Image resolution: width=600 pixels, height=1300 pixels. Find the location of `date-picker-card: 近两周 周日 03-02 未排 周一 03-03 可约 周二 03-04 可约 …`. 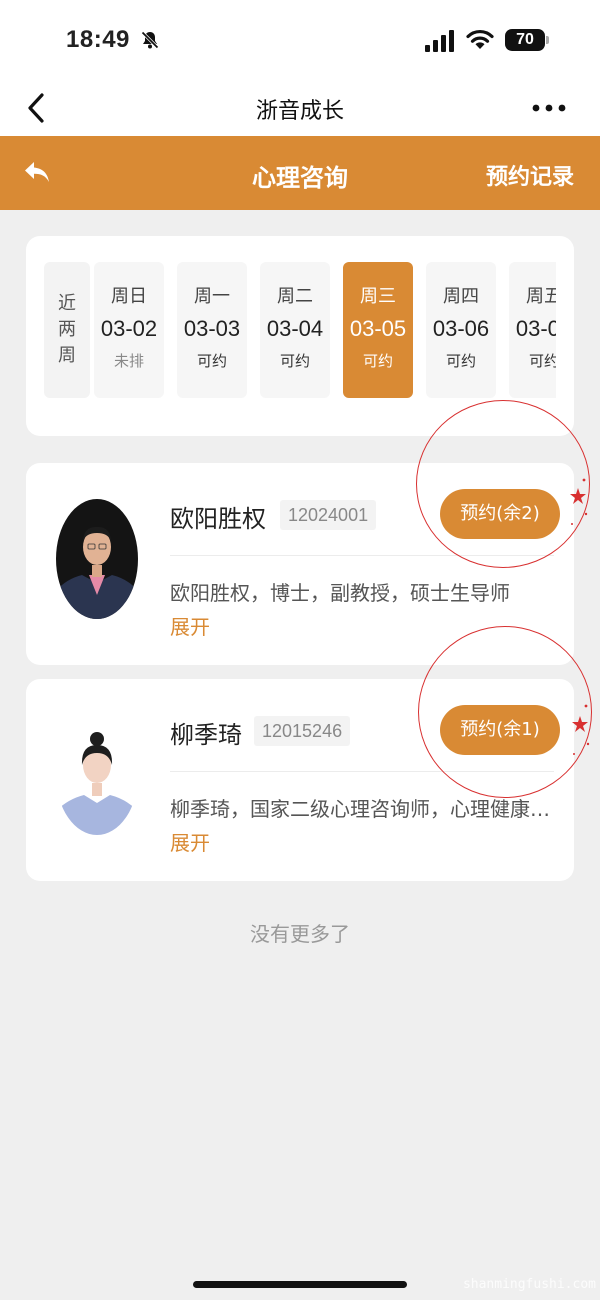

date-picker-card: 近两周 周日 03-02 未排 周一 03-03 可约 周二 03-04 可约 … is located at coordinates (300, 336).